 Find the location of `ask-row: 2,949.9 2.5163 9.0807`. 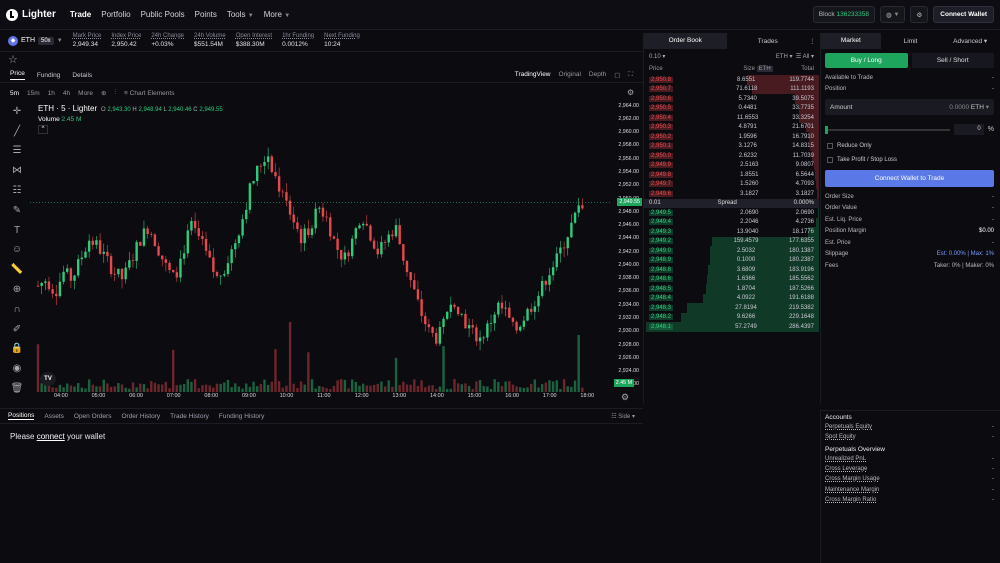

ask-row: 2,949.9 2.5163 9.0807 is located at coordinates (731, 165).